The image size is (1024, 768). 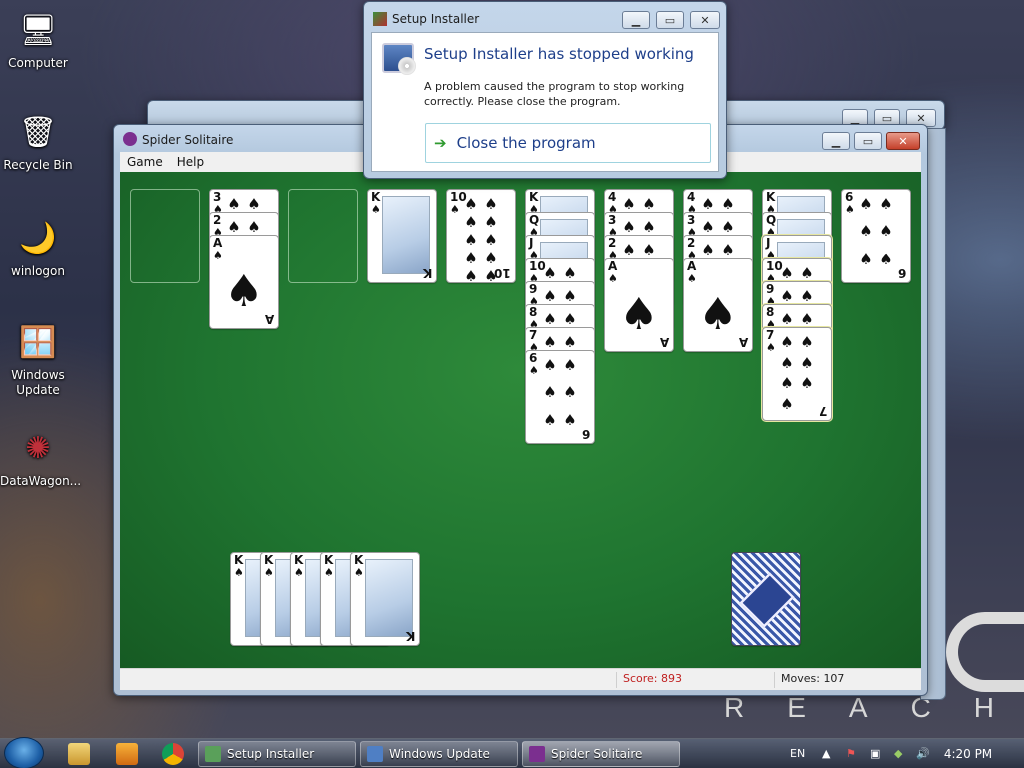 I want to click on dialog-title: Setup Installer, so click(x=436, y=19).